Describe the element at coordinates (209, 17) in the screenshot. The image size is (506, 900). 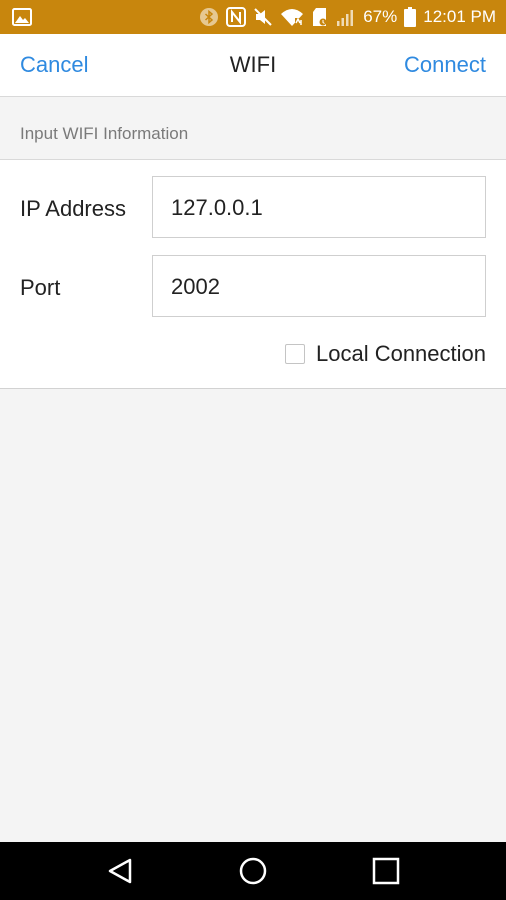
I see `bluetooth-icon` at that location.